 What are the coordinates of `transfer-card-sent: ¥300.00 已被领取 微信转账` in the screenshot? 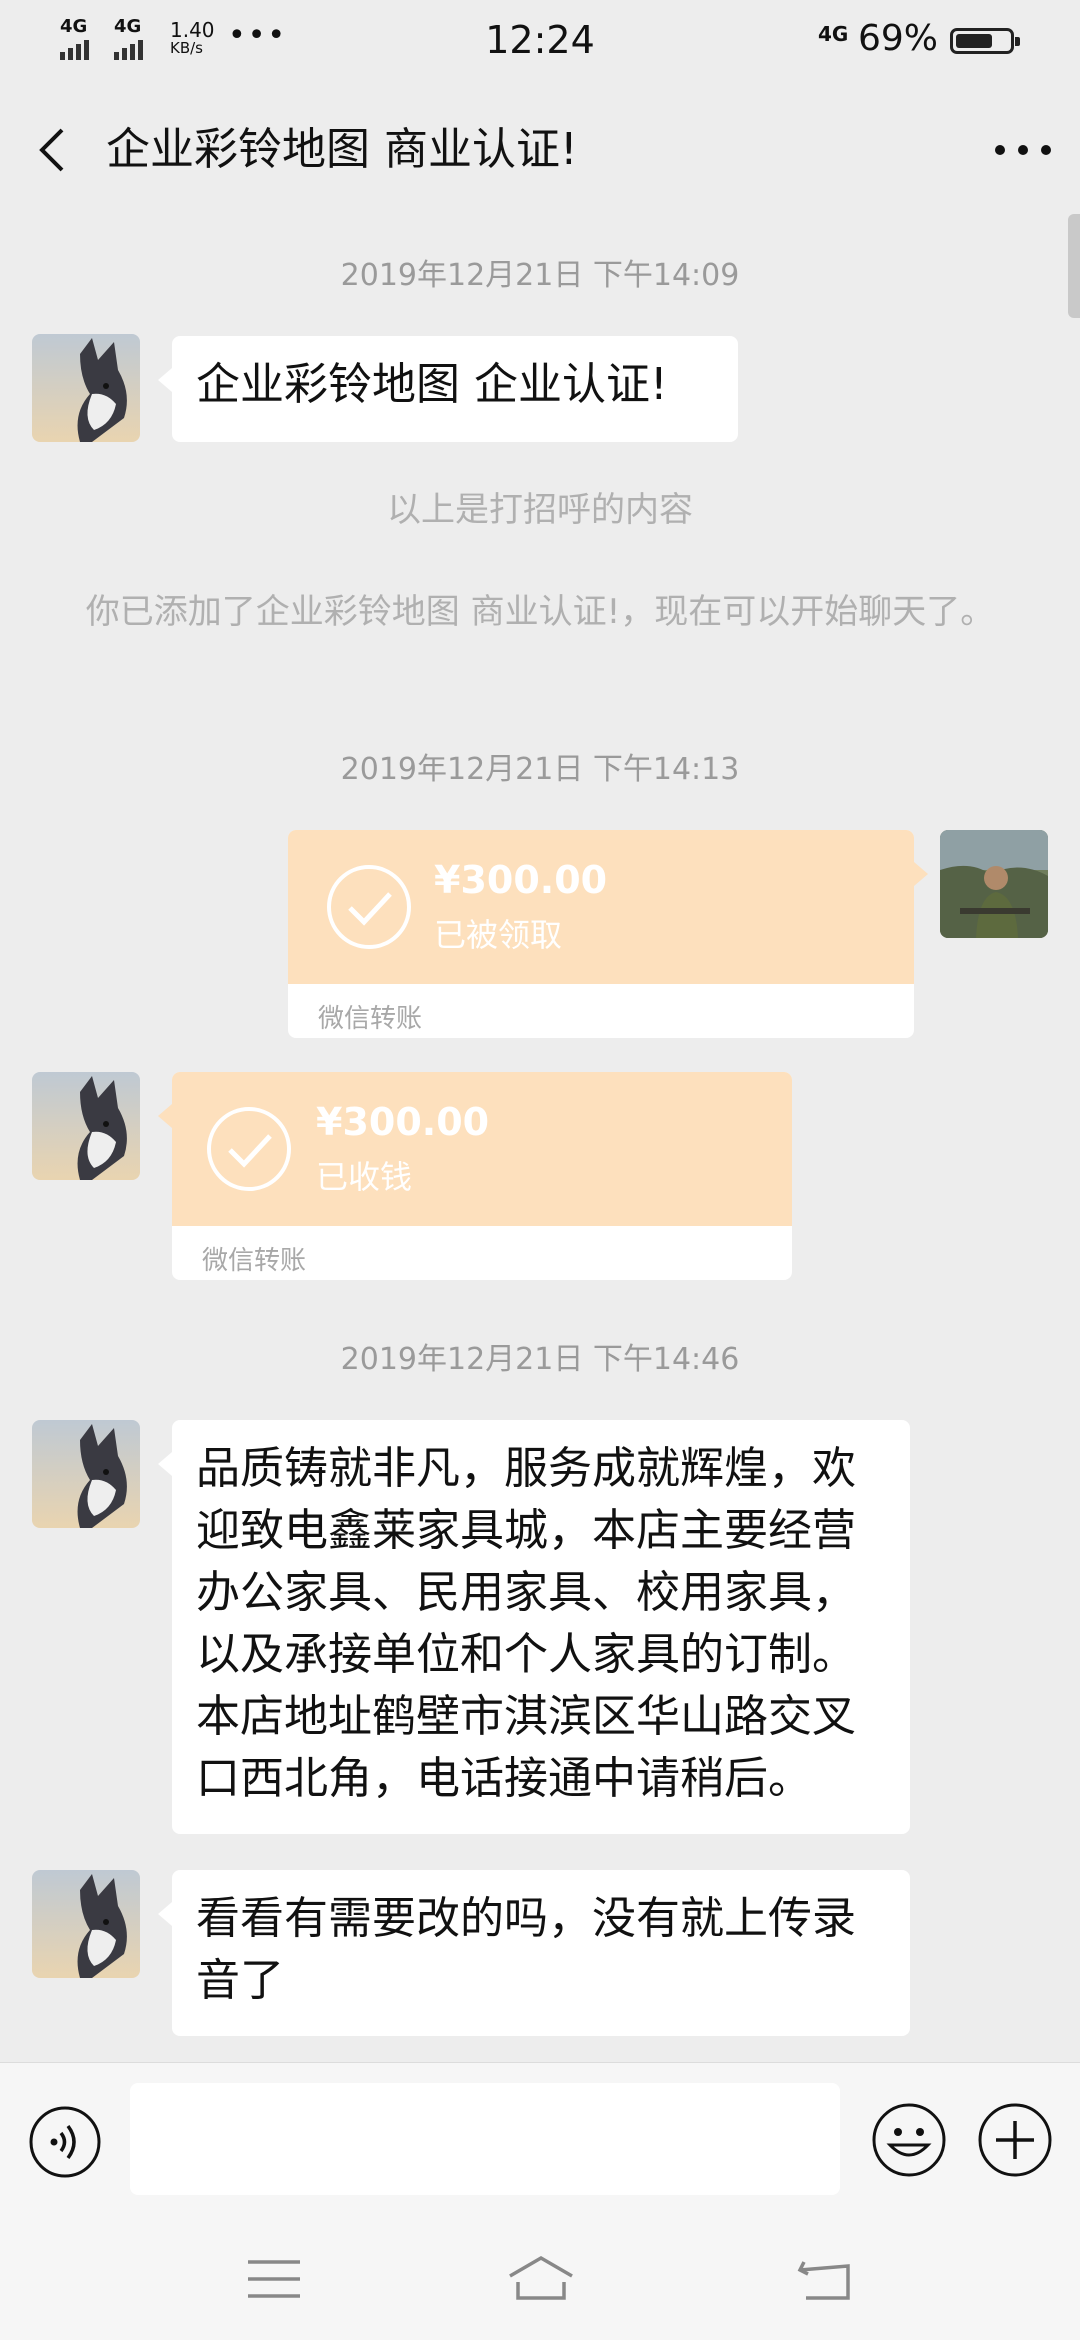 It's located at (608, 934).